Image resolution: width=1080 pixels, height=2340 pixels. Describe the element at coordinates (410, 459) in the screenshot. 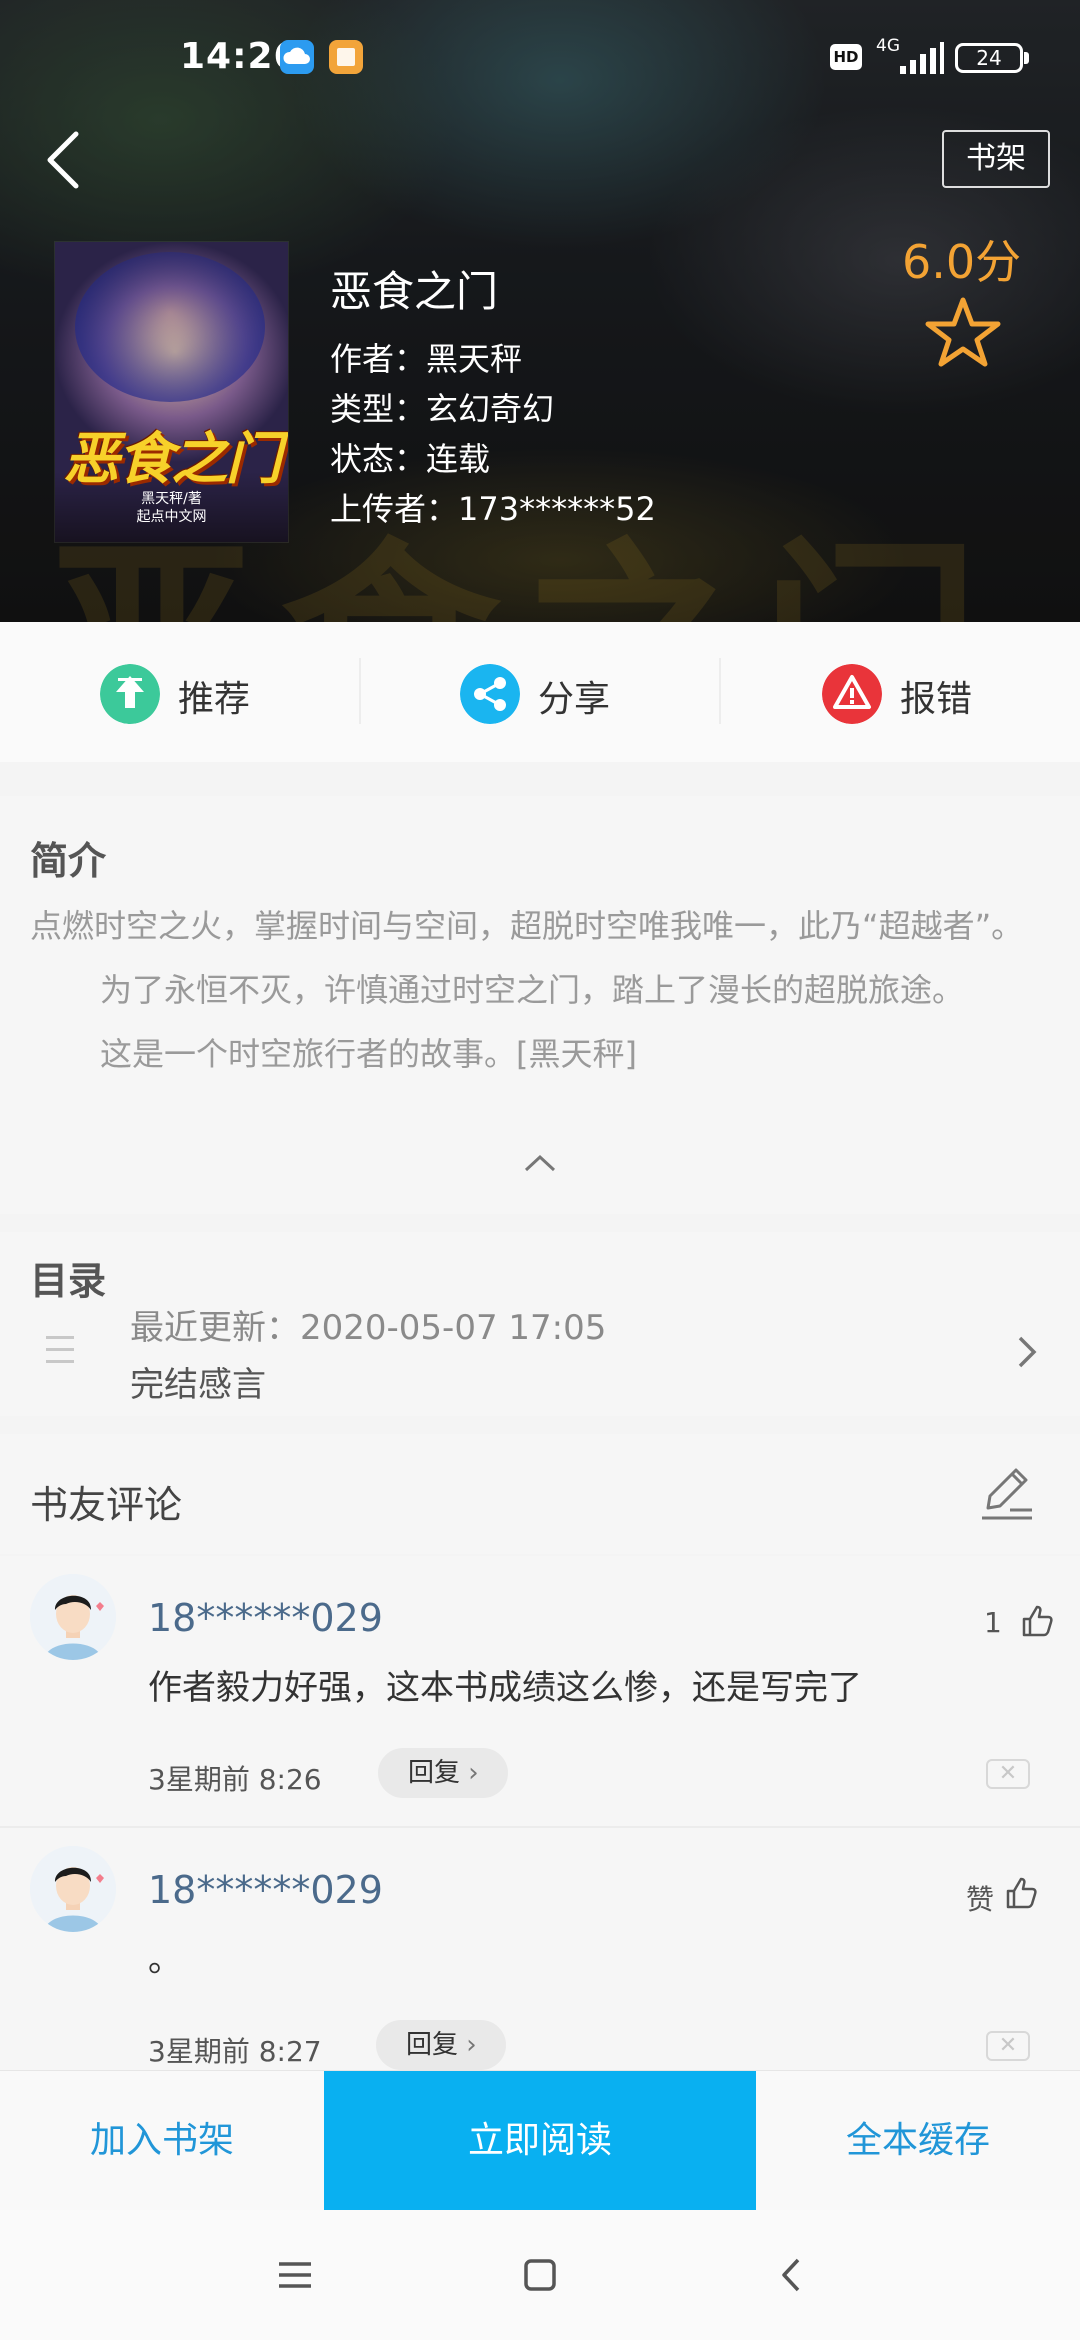

I see `book-status: 状态：连载` at that location.